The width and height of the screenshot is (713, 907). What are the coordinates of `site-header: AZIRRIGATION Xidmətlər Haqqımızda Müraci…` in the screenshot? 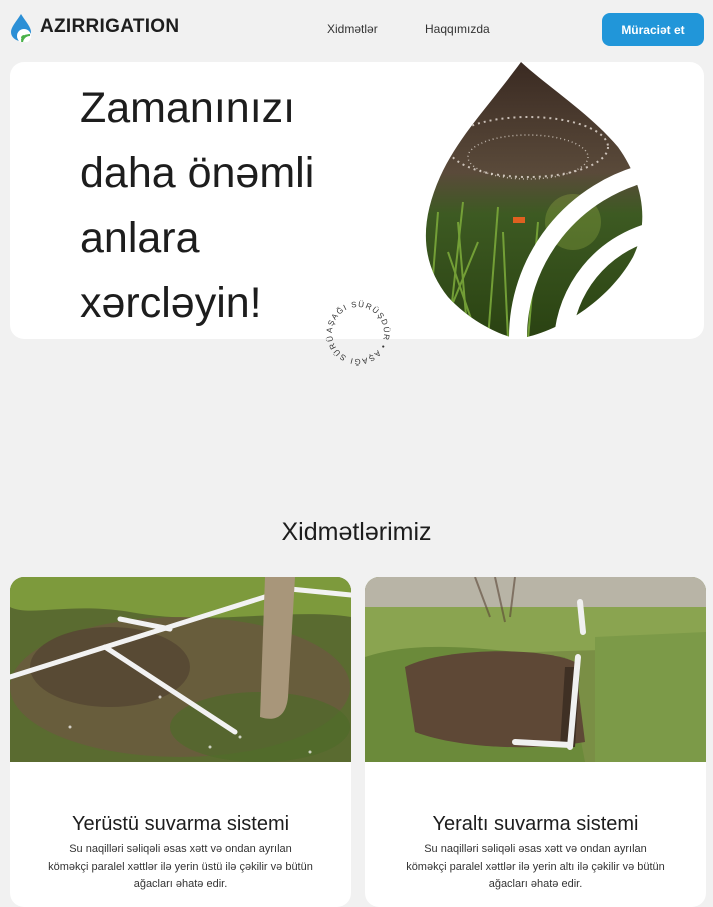 It's located at (356, 29).